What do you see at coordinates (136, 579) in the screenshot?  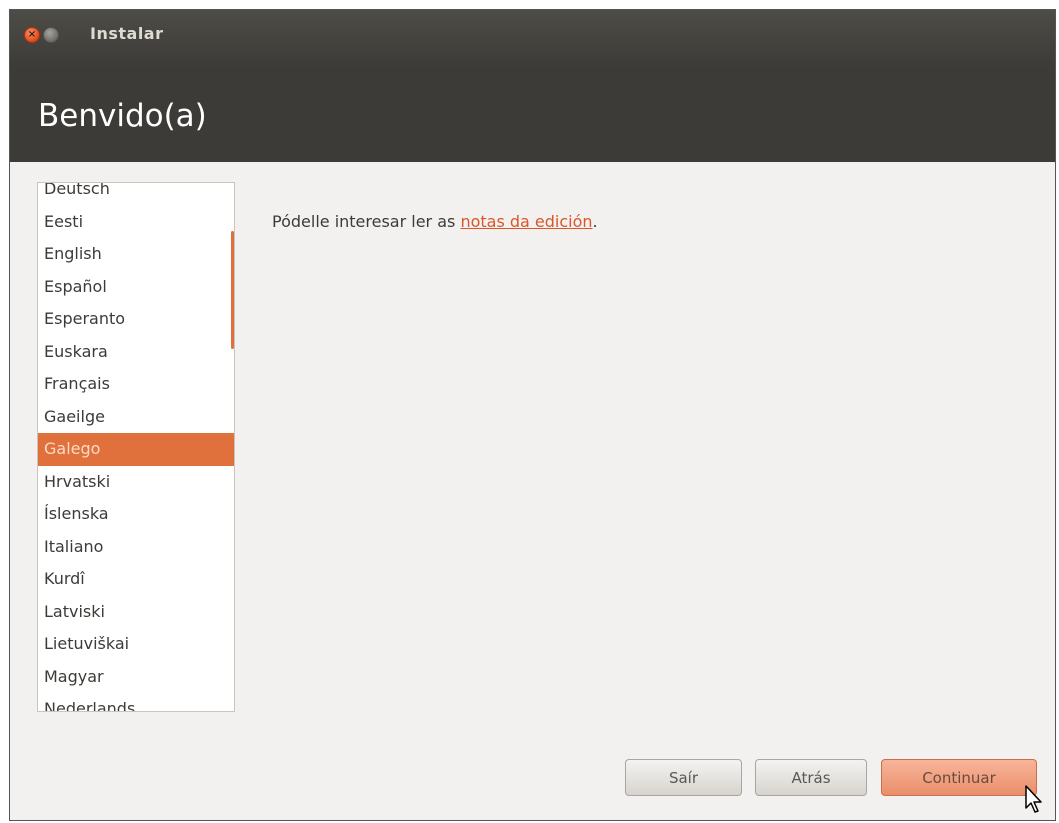 I see `language-item: Kurdî` at bounding box center [136, 579].